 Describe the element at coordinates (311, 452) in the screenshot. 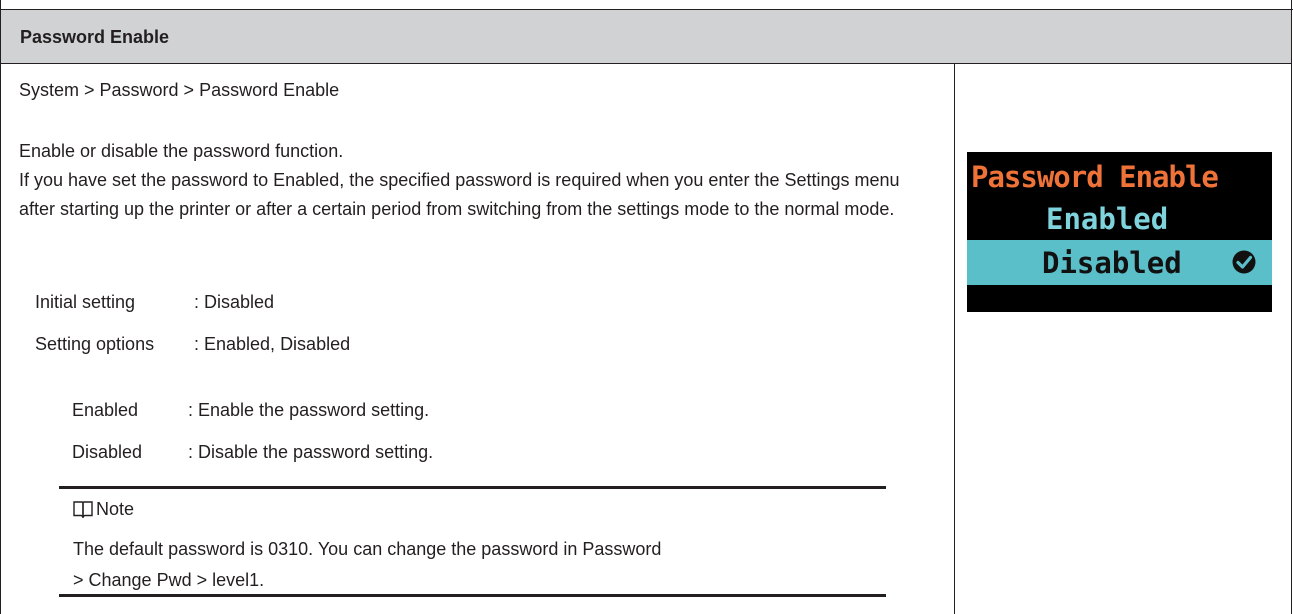

I see `option-disabled-desc: : Disable the password setting.` at that location.